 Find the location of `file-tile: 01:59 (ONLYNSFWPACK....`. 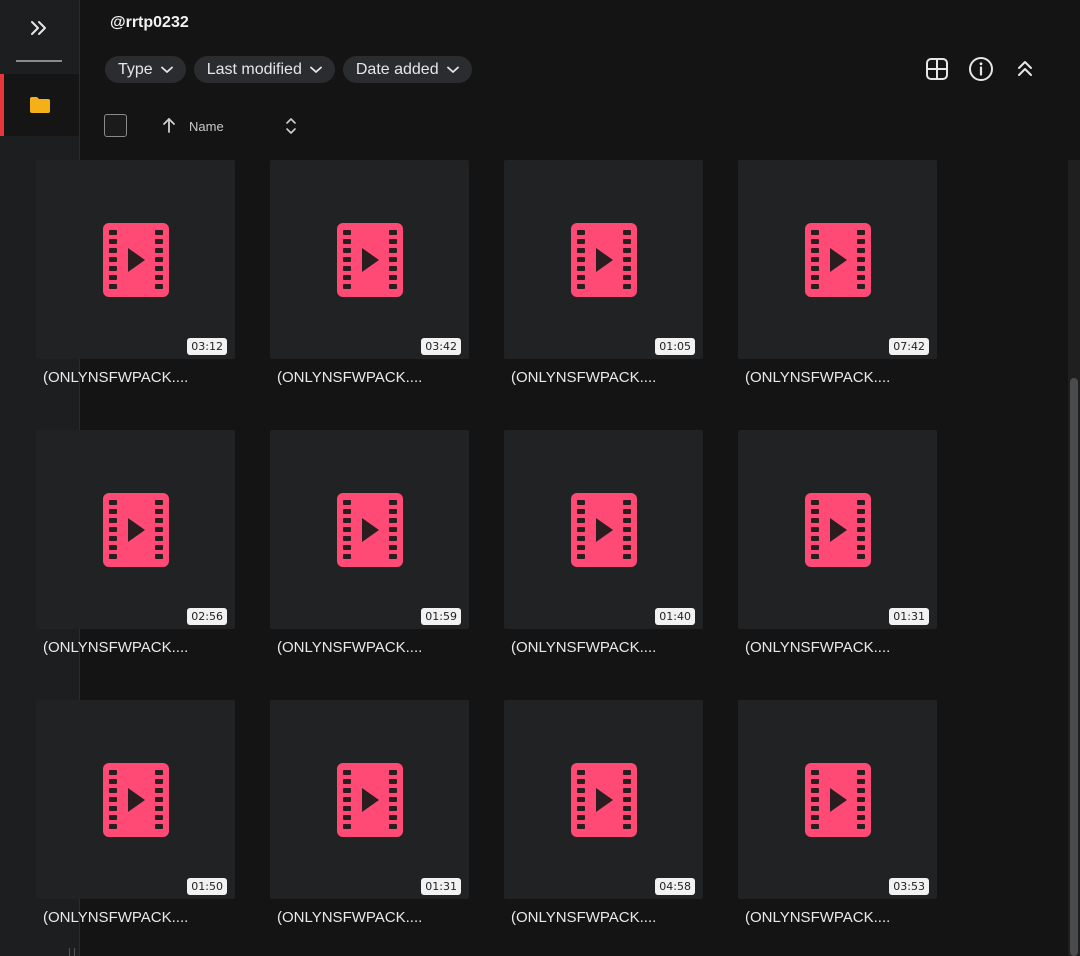

file-tile: 01:59 (ONLYNSFWPACK.... is located at coordinates (369, 543).